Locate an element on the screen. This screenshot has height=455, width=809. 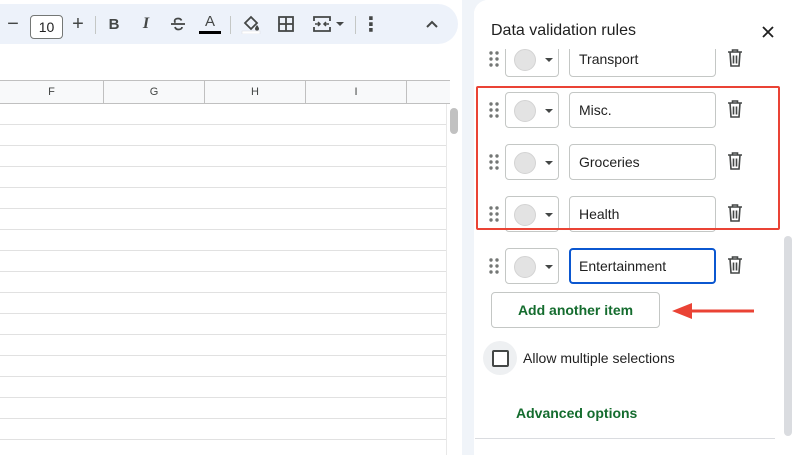
close-icon is located at coordinates (768, 32).